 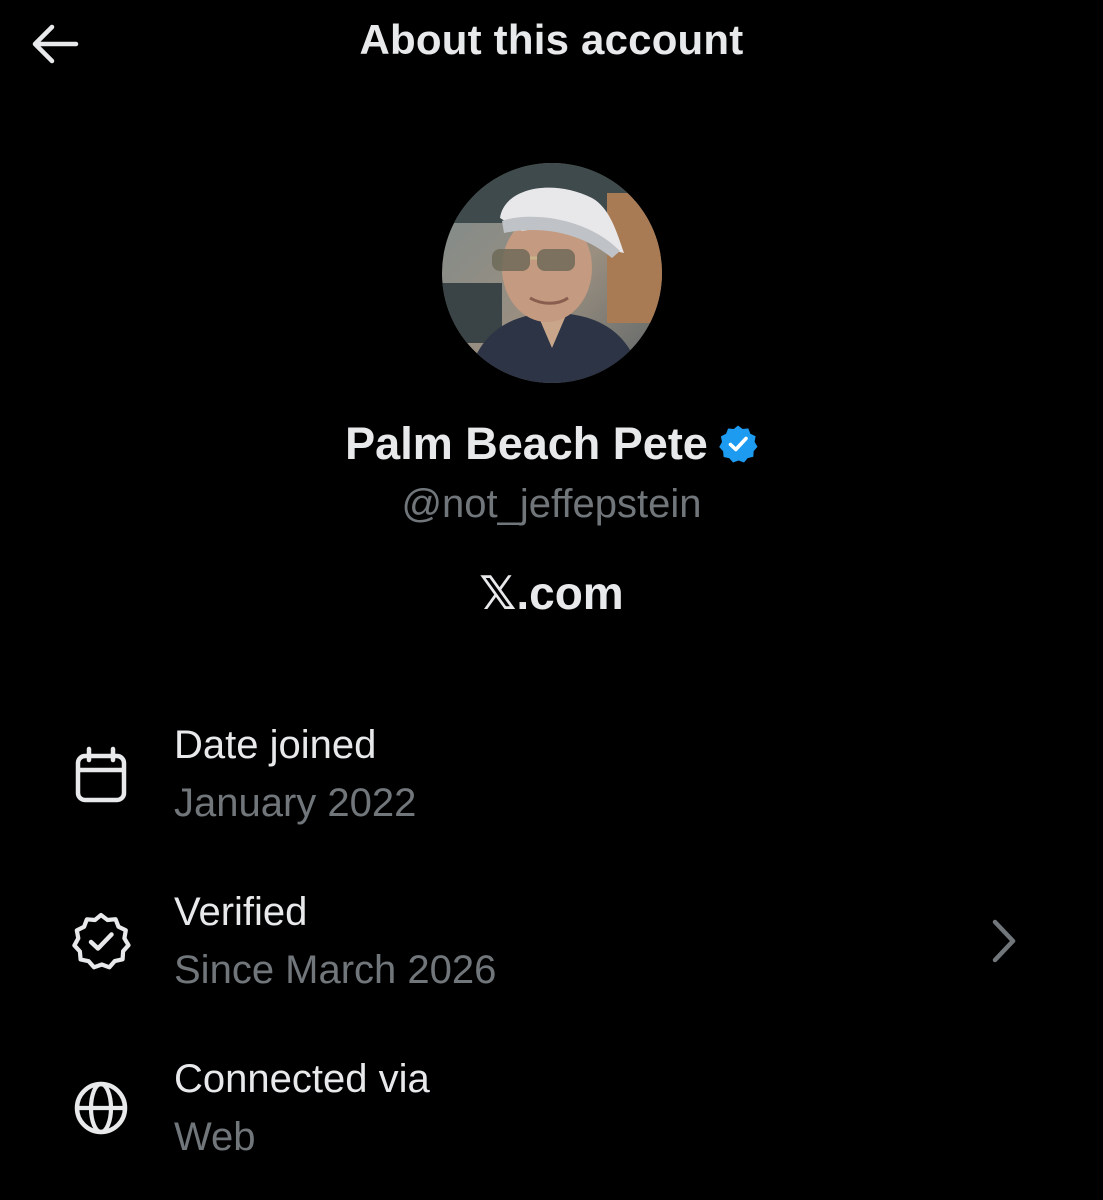 I want to click on verified-value: Since March 2026, so click(x=335, y=970).